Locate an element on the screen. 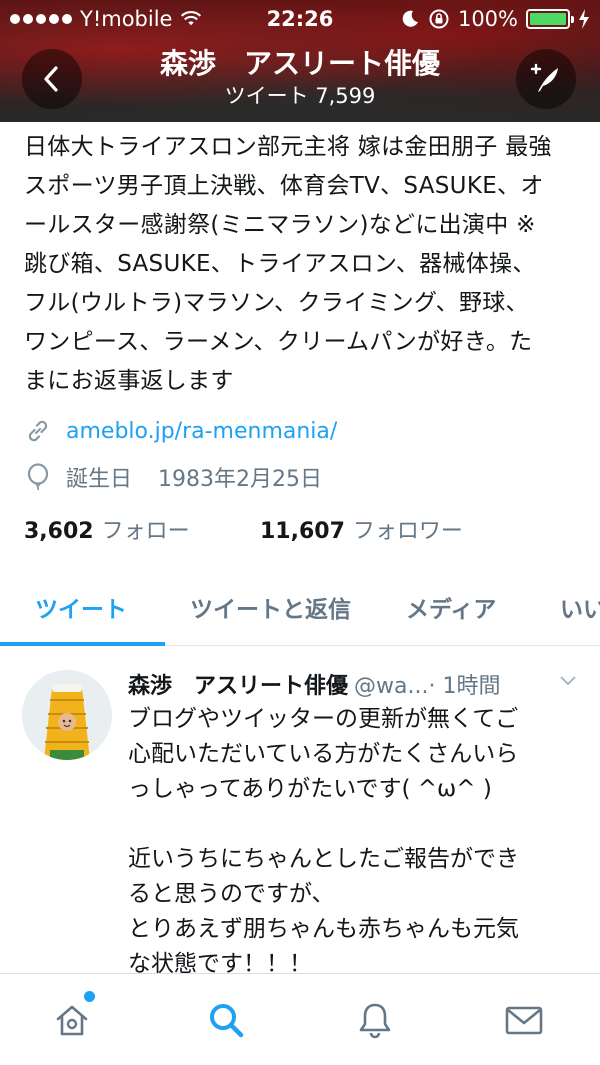 The width and height of the screenshot is (600, 1065). tweet-header: 森渉 アスリート俳優 @wa...· 1時間 is located at coordinates (358, 683).